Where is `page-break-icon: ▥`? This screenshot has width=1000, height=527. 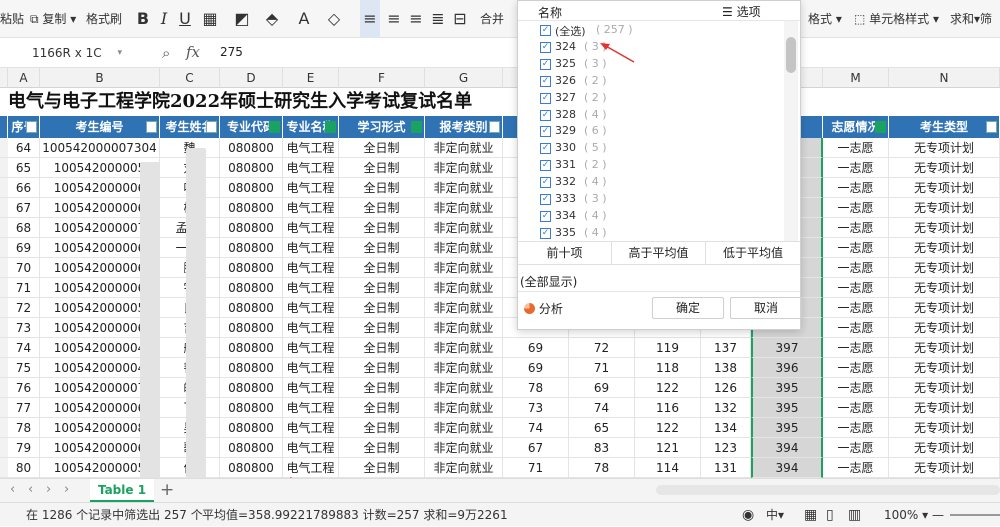
page-break-icon: ▥ is located at coordinates (854, 515).